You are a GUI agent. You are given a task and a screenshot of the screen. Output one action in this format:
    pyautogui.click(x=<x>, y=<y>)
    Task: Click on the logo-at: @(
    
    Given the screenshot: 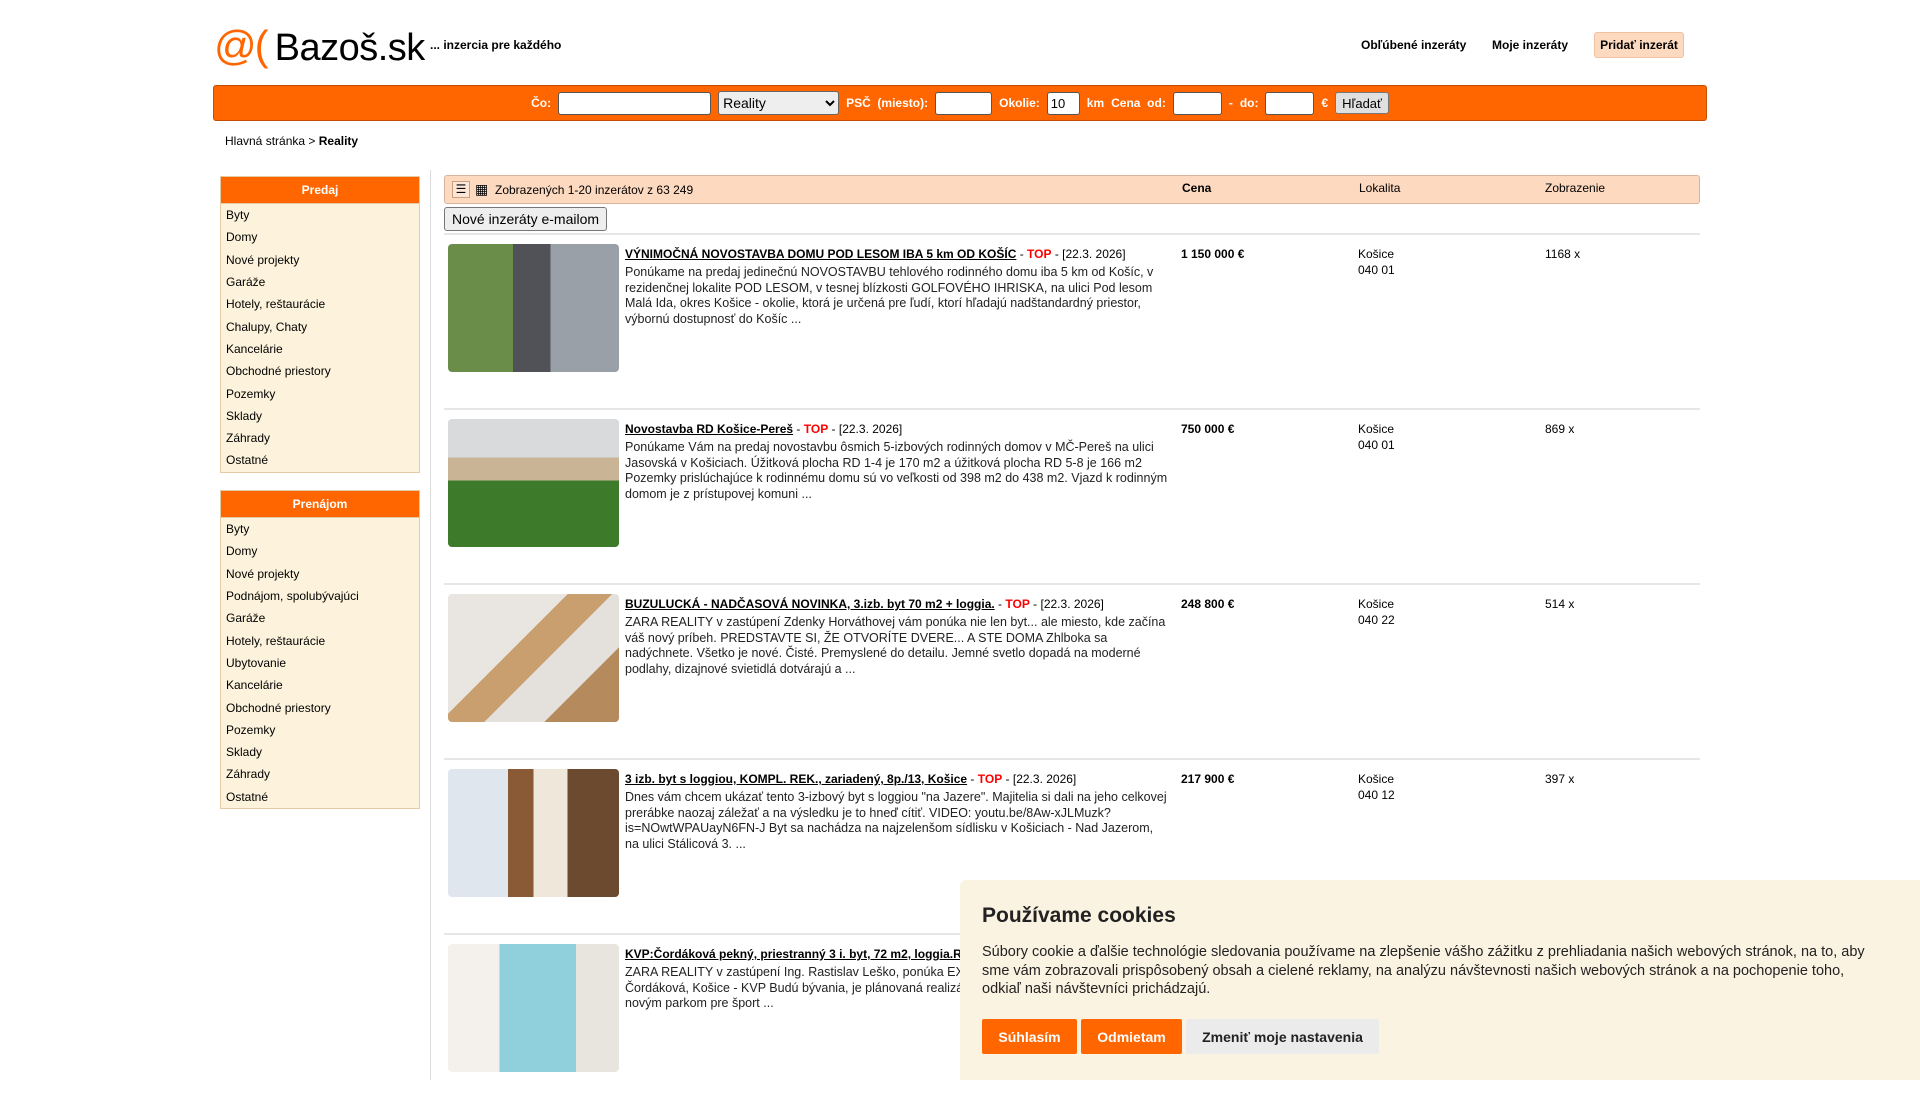 What is the action you would take?
    pyautogui.click(x=241, y=45)
    